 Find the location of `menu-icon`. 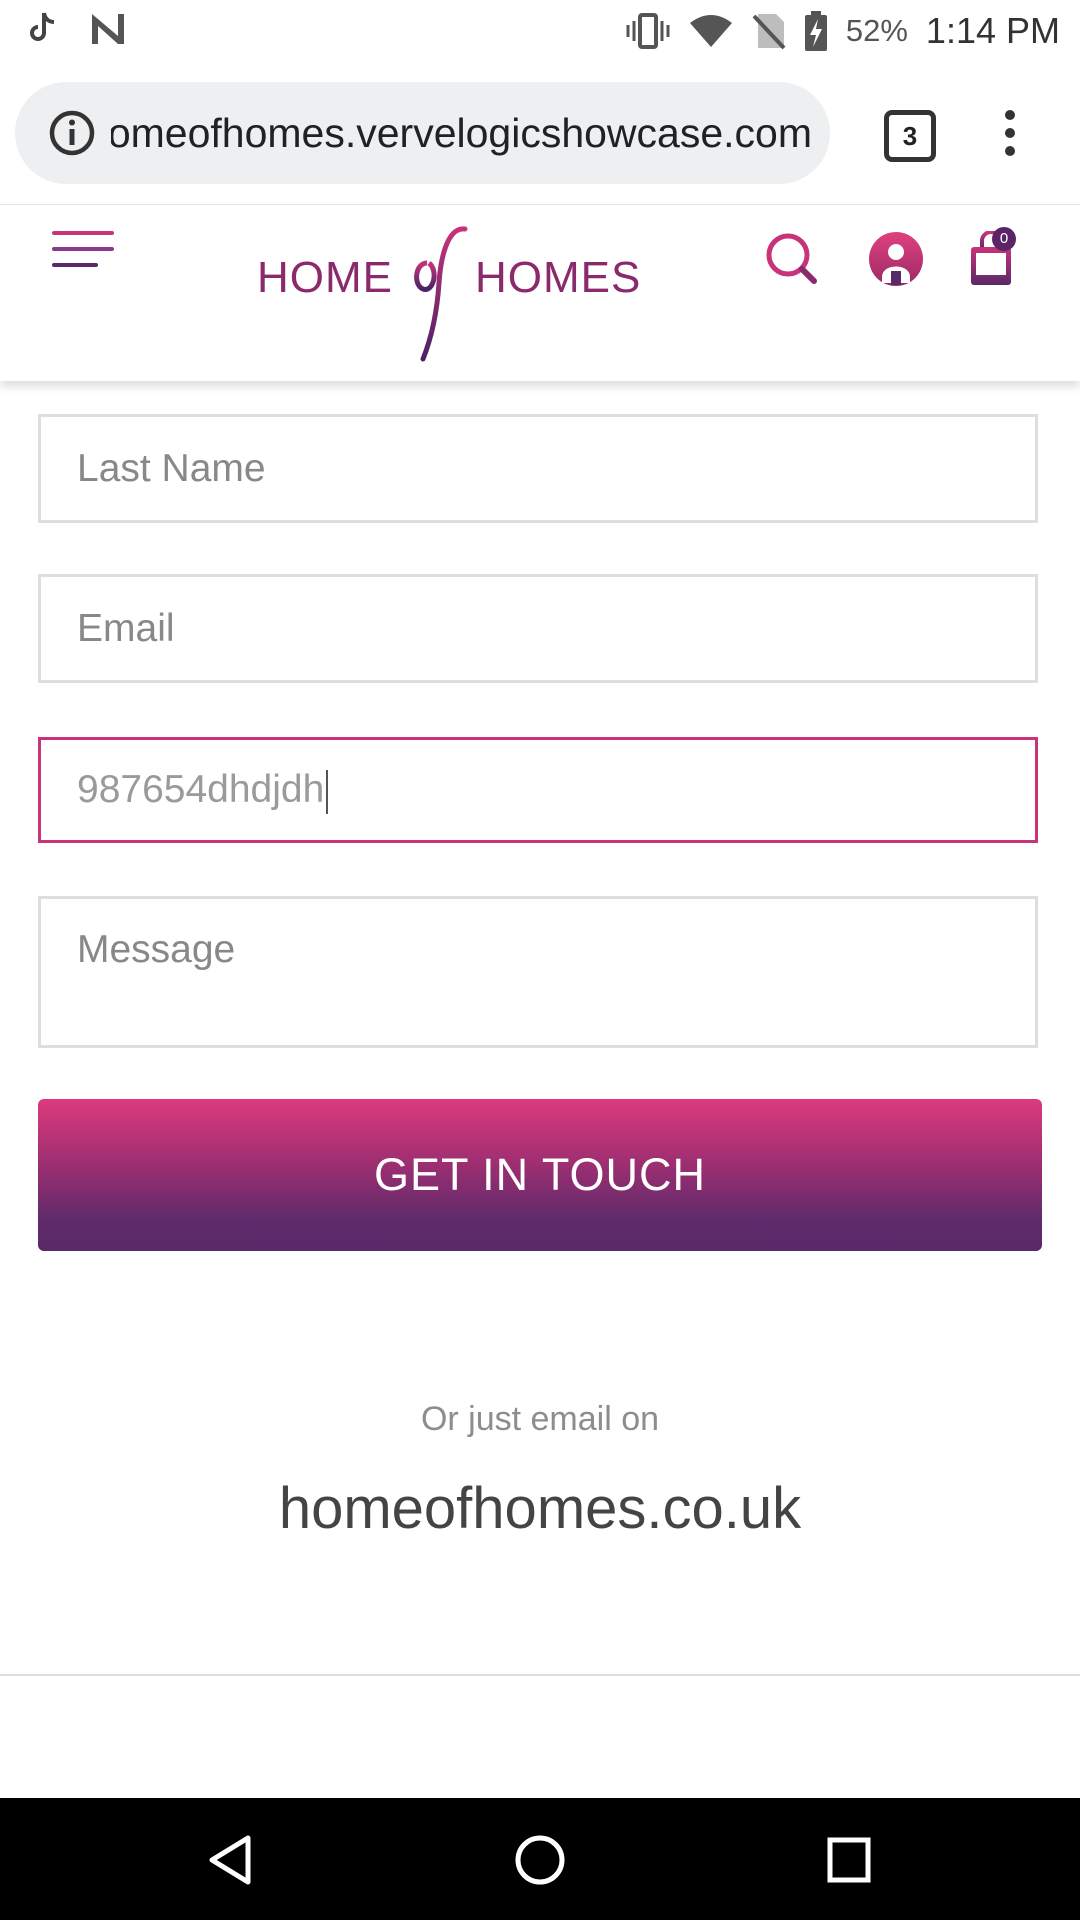

menu-icon is located at coordinates (85, 255).